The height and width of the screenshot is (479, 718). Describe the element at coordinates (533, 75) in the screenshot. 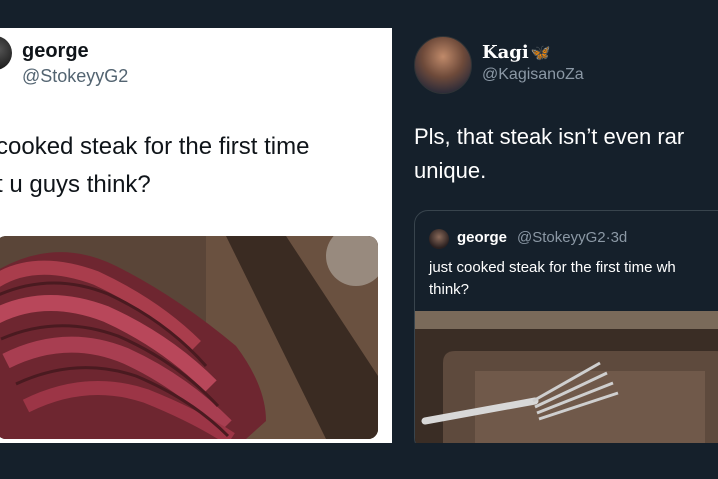

I see `tweet-author-handle: @KagisanoZa` at that location.